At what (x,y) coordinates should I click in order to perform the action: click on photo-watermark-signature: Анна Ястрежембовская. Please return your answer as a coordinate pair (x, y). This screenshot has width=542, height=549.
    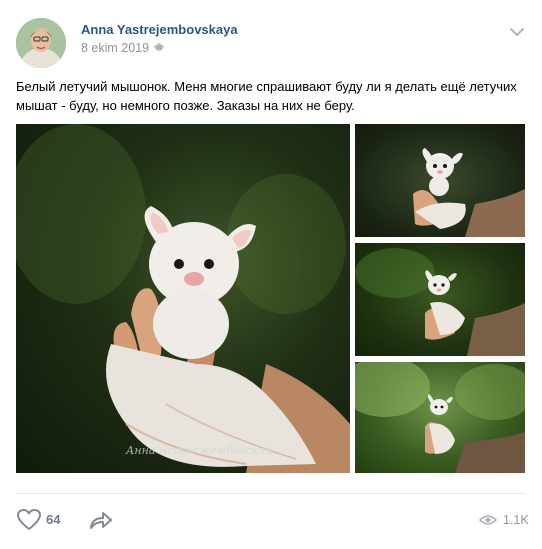
    Looking at the image, I should click on (199, 450).